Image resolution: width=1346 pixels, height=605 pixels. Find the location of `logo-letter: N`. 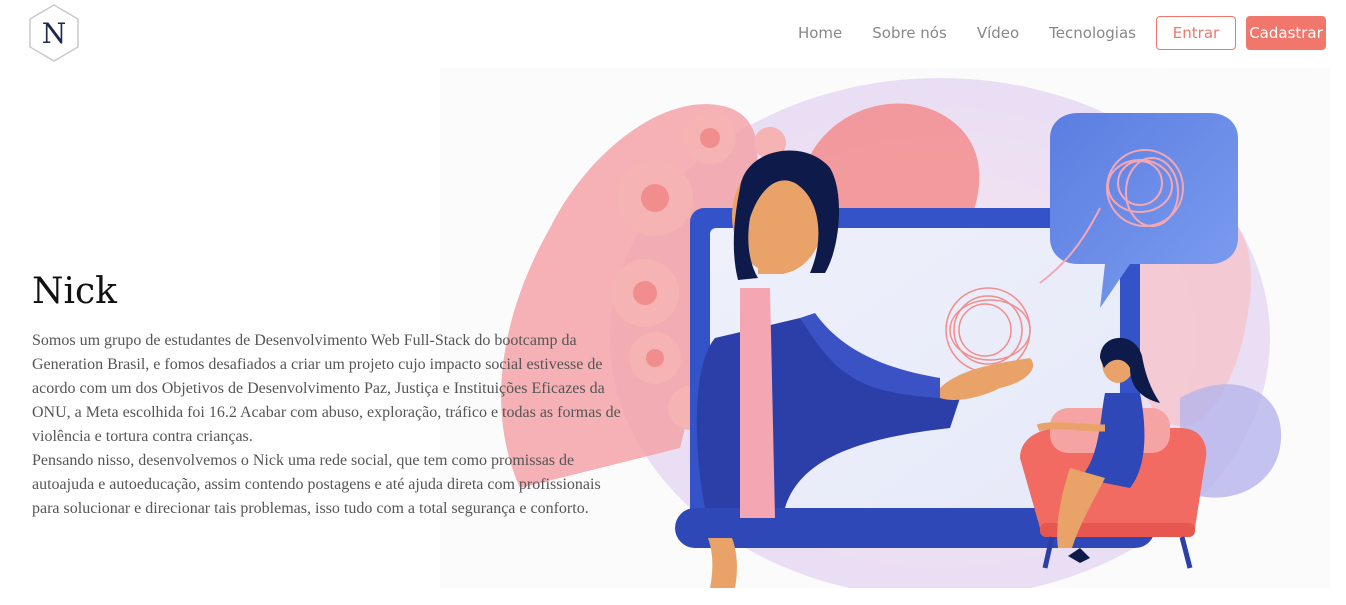

logo-letter: N is located at coordinates (54, 33).